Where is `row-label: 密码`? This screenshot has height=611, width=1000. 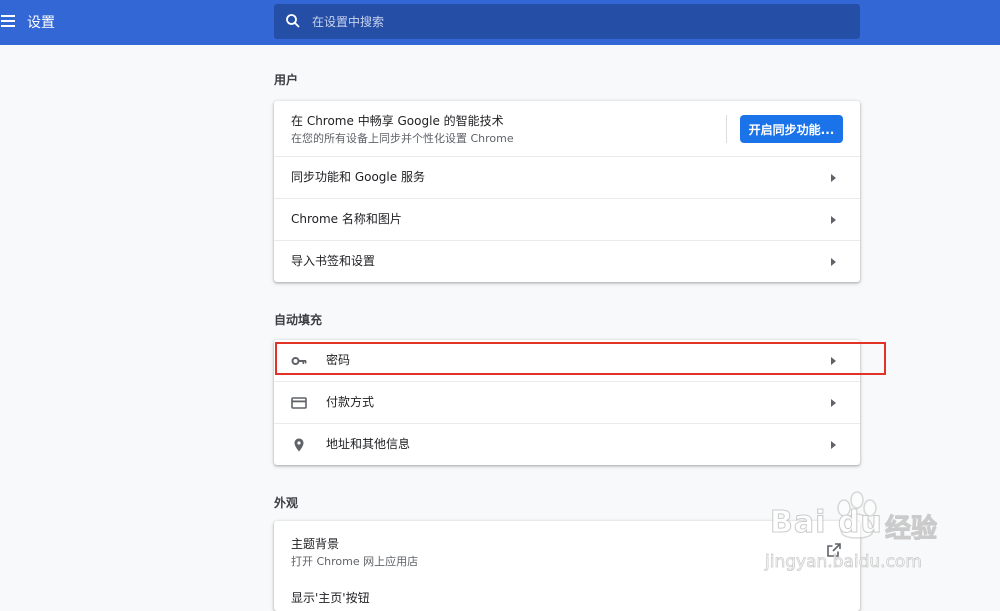
row-label: 密码 is located at coordinates (338, 360).